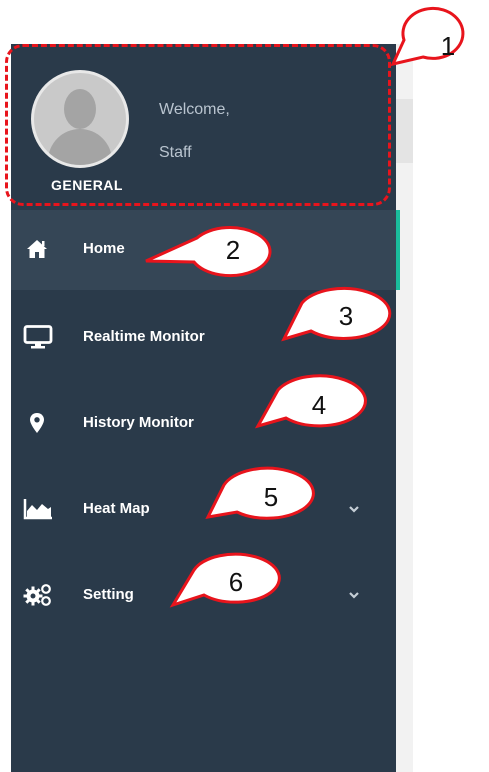 Image resolution: width=489 pixels, height=772 pixels. What do you see at coordinates (233, 250) in the screenshot?
I see `callout-number-2: 2` at bounding box center [233, 250].